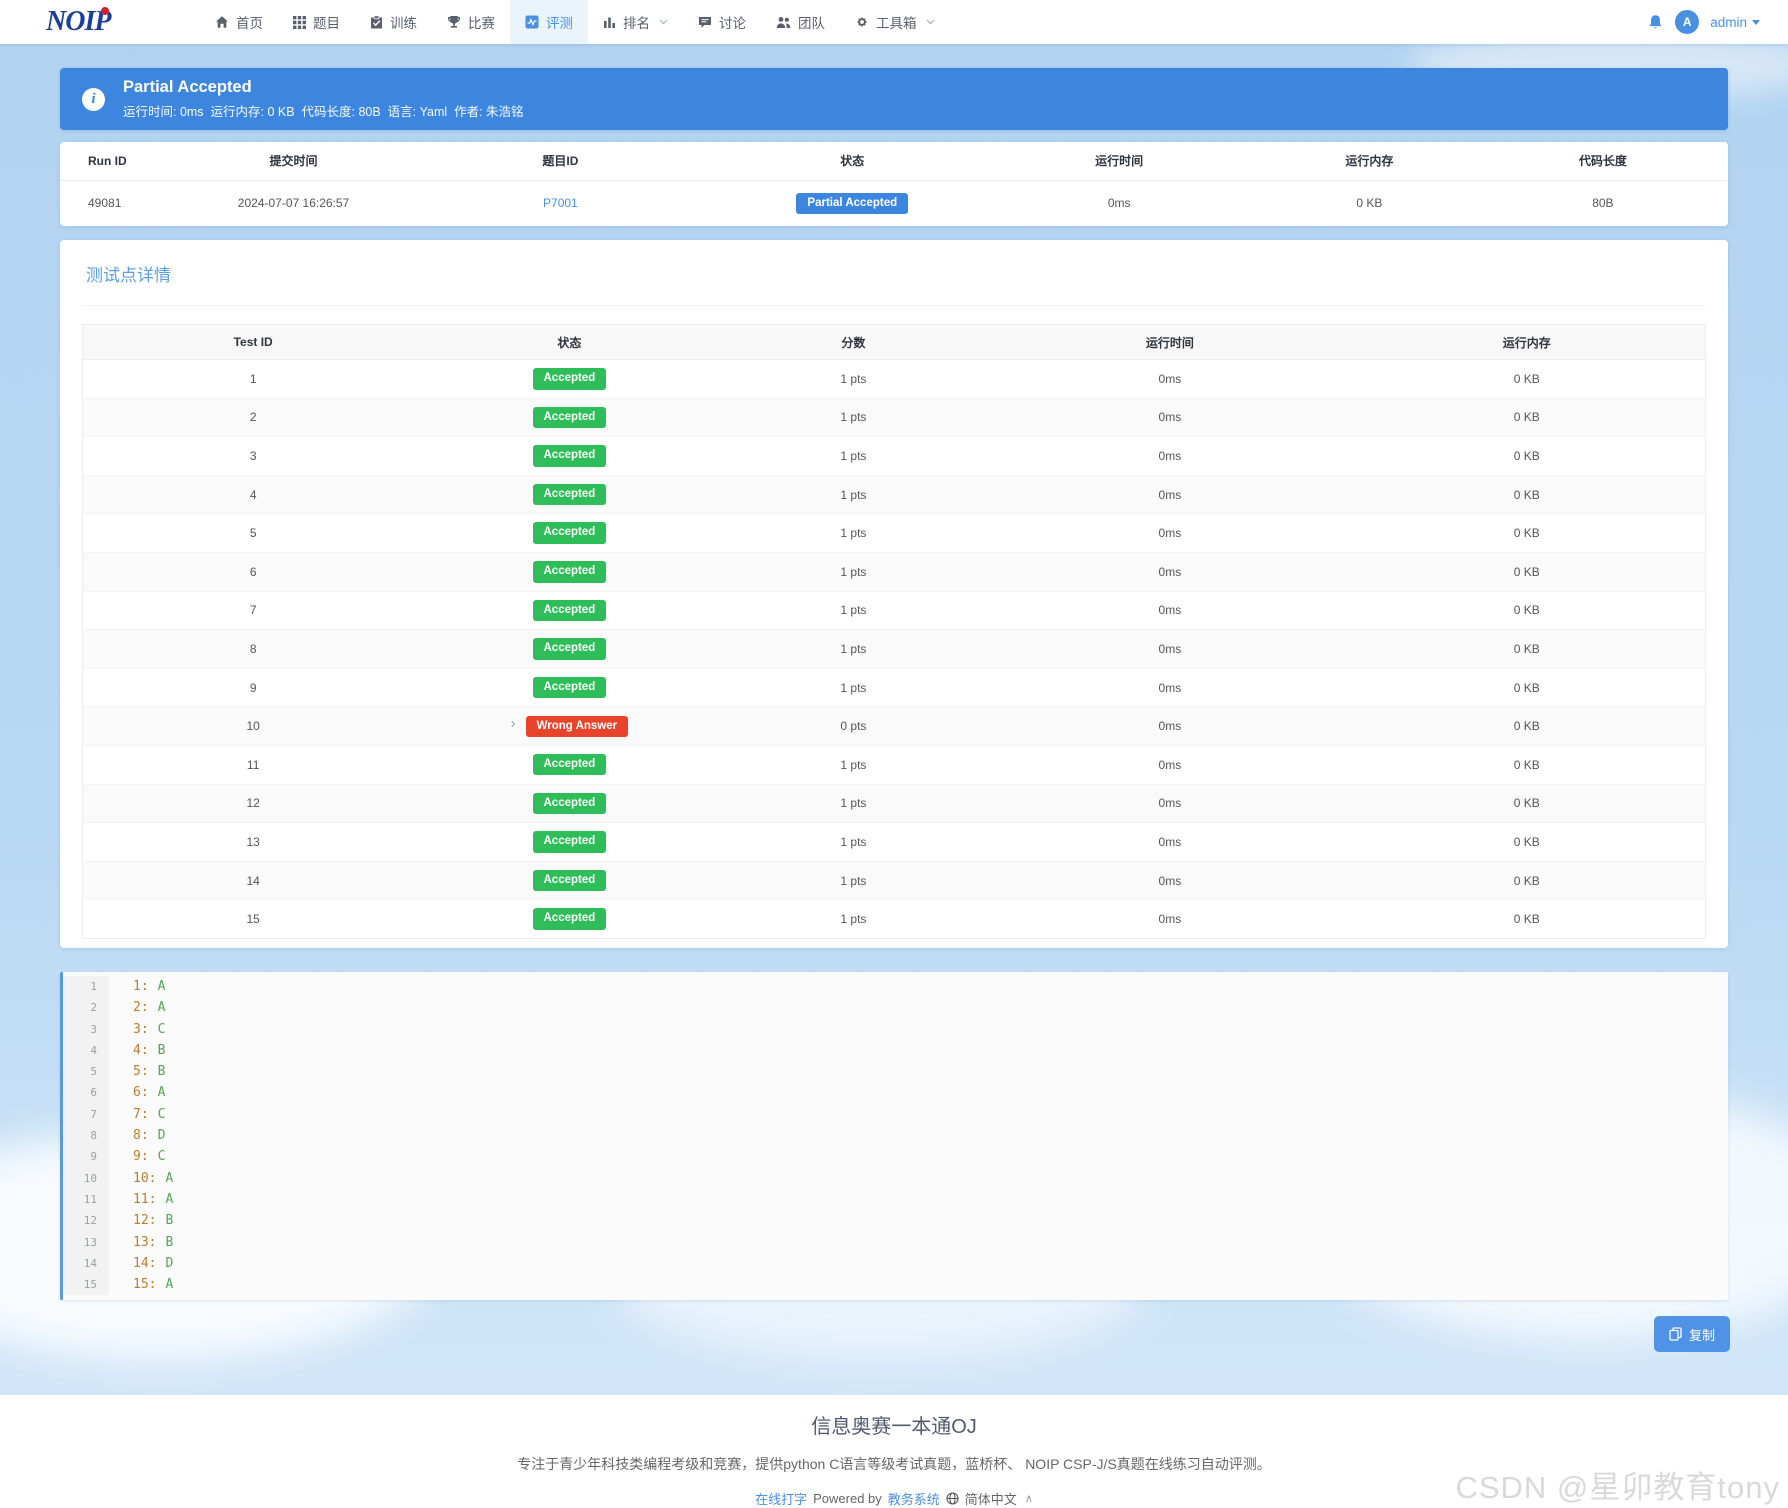 The width and height of the screenshot is (1788, 1508). What do you see at coordinates (894, 161) in the screenshot?
I see `run-table-header-row: Run ID 提交时间 题目ID 状态 运行时间 运行内存 代码长度` at bounding box center [894, 161].